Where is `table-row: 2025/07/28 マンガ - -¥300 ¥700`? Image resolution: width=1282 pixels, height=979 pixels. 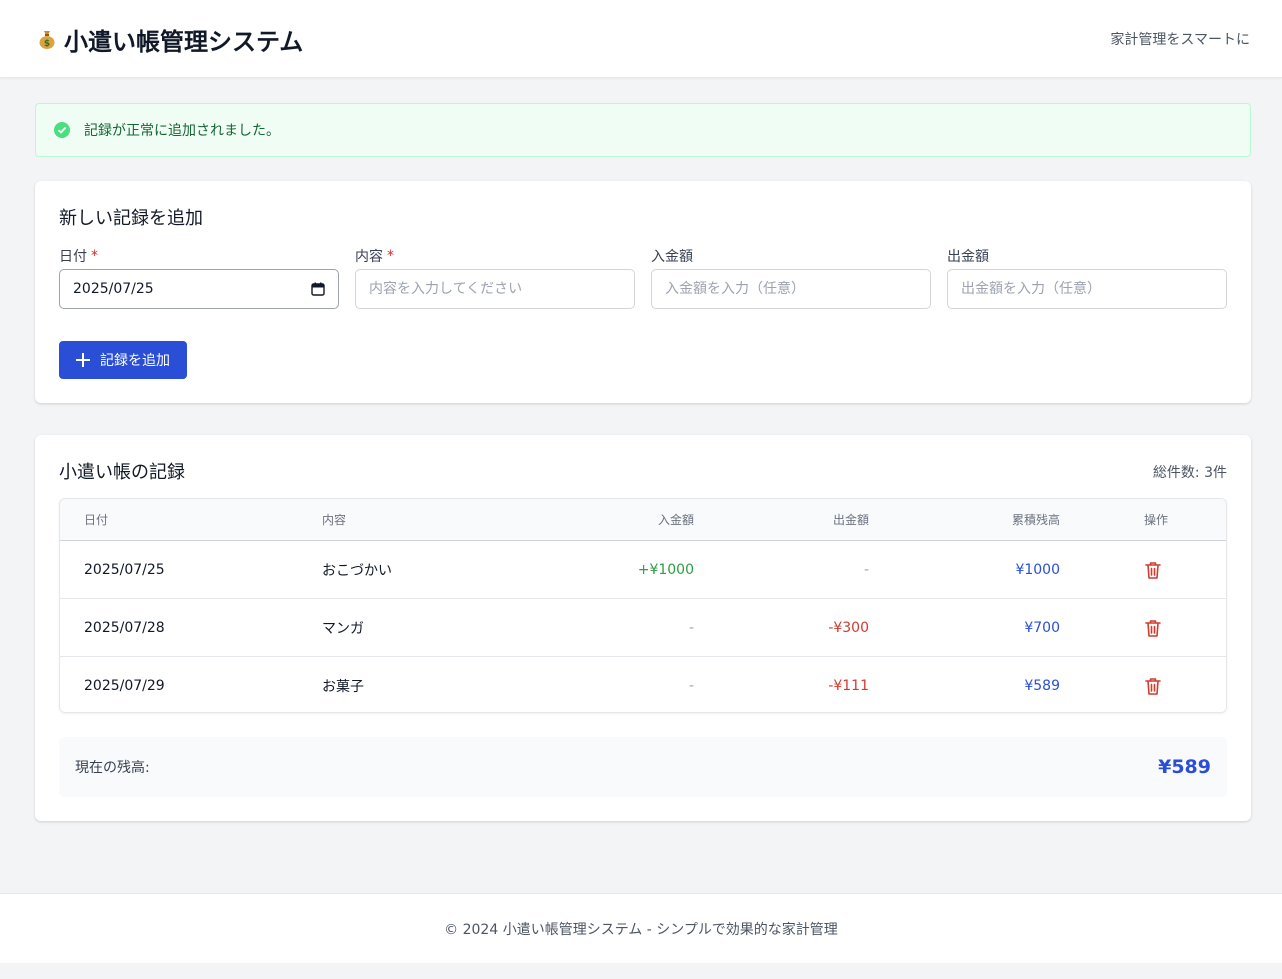 table-row: 2025/07/28 マンガ - -¥300 ¥700 is located at coordinates (643, 628).